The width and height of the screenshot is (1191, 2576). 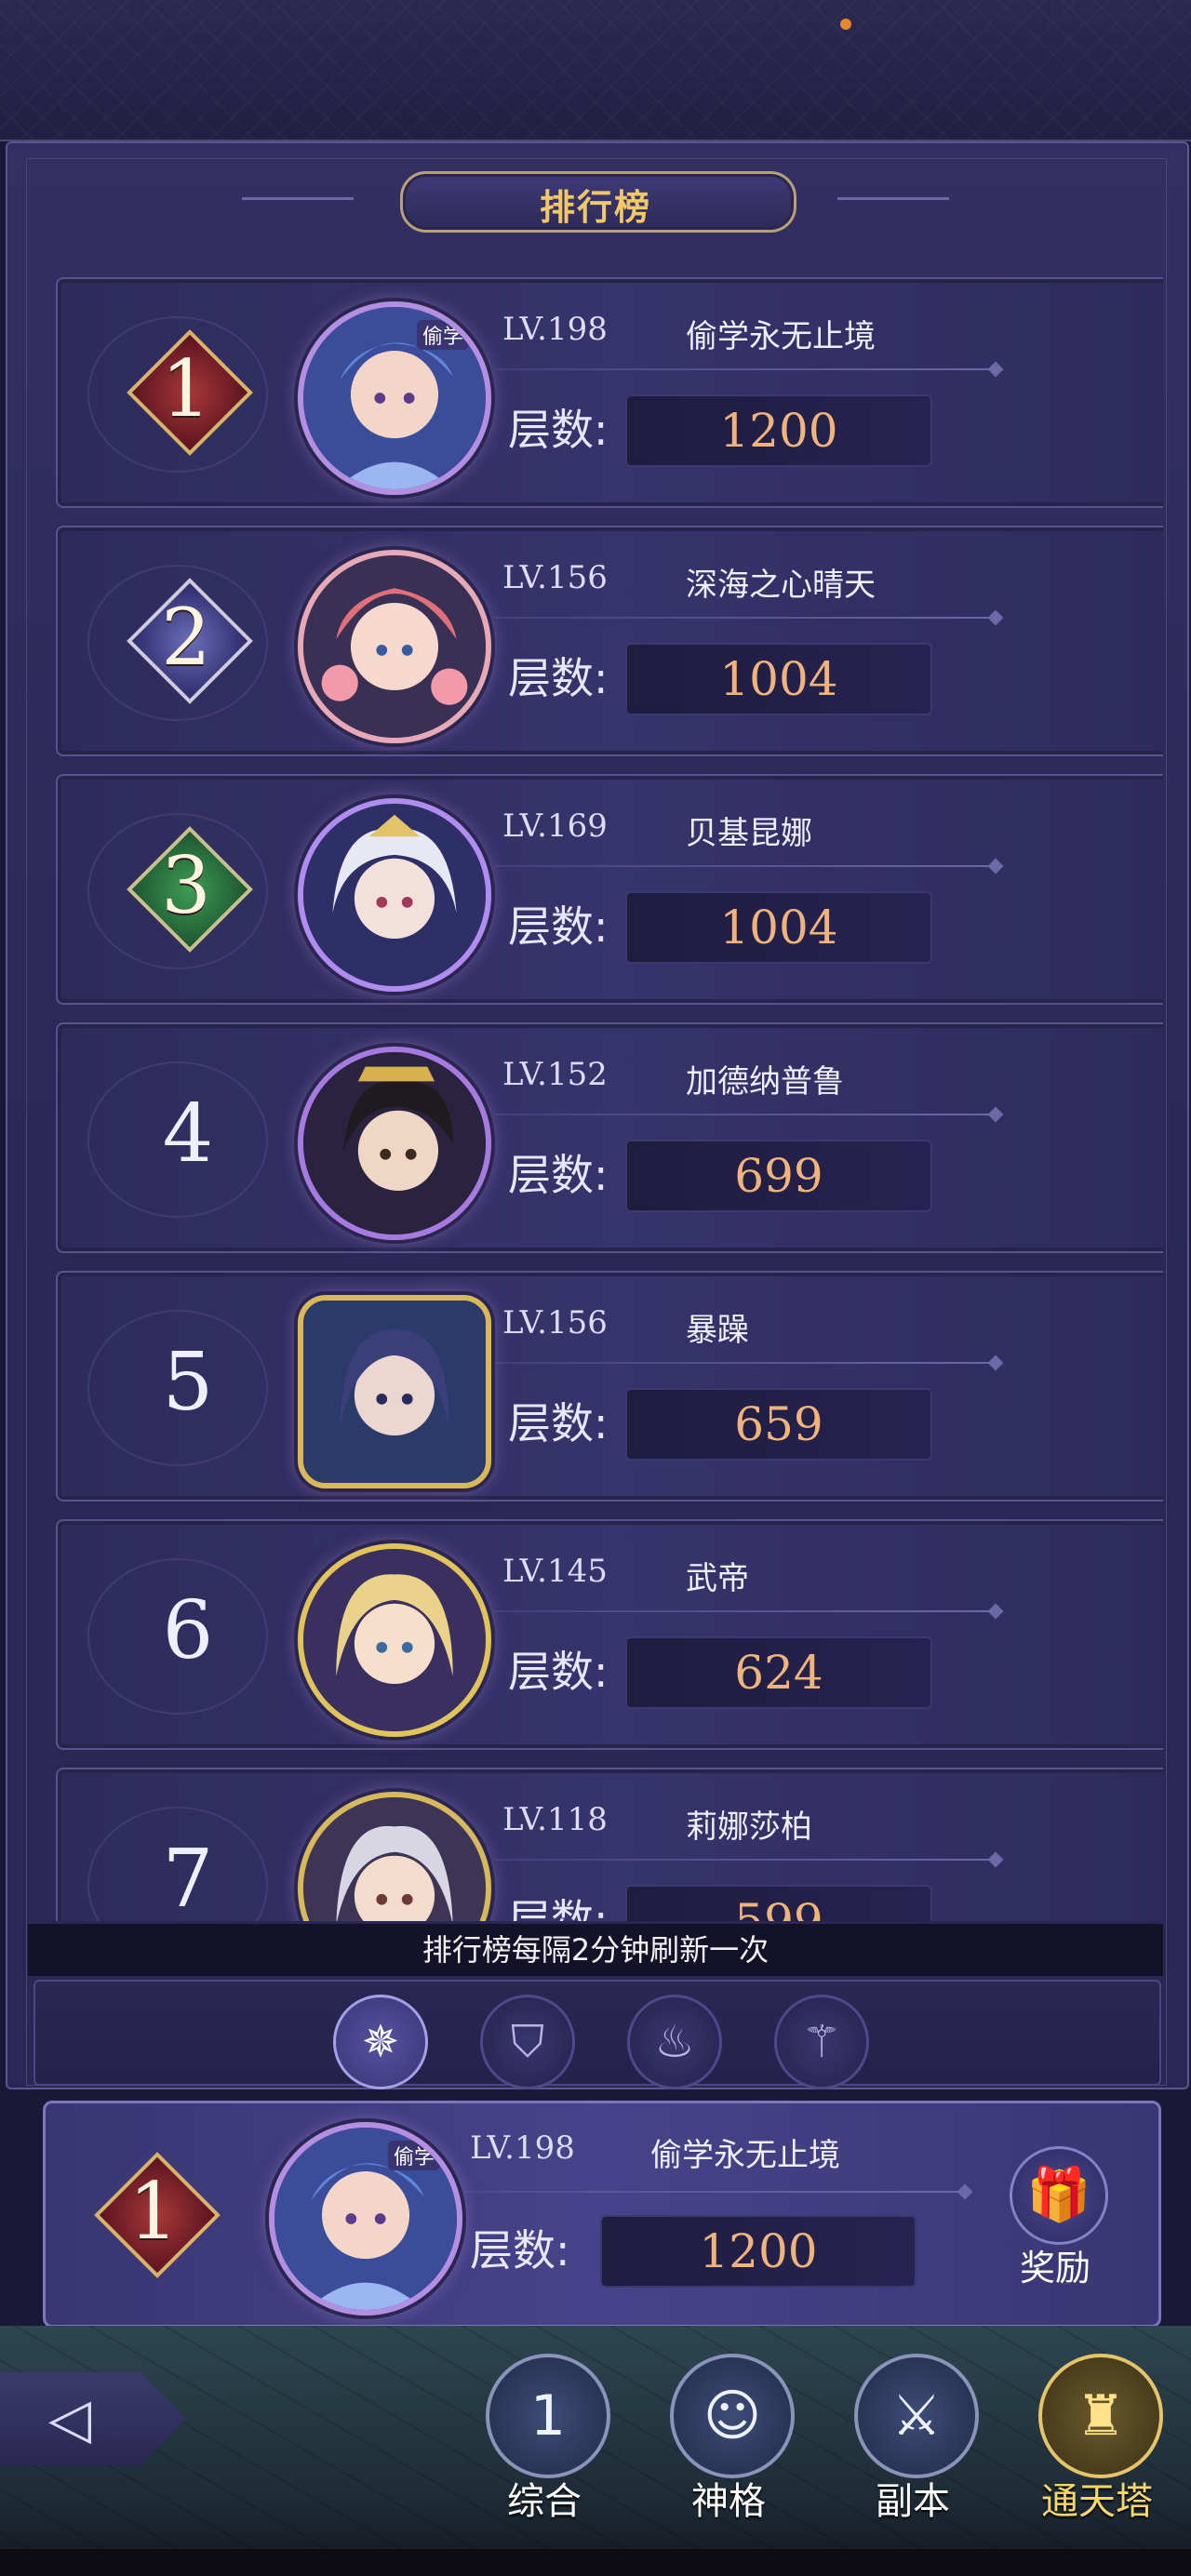 I want to click on my-avatar: 偷学, so click(x=365, y=2219).